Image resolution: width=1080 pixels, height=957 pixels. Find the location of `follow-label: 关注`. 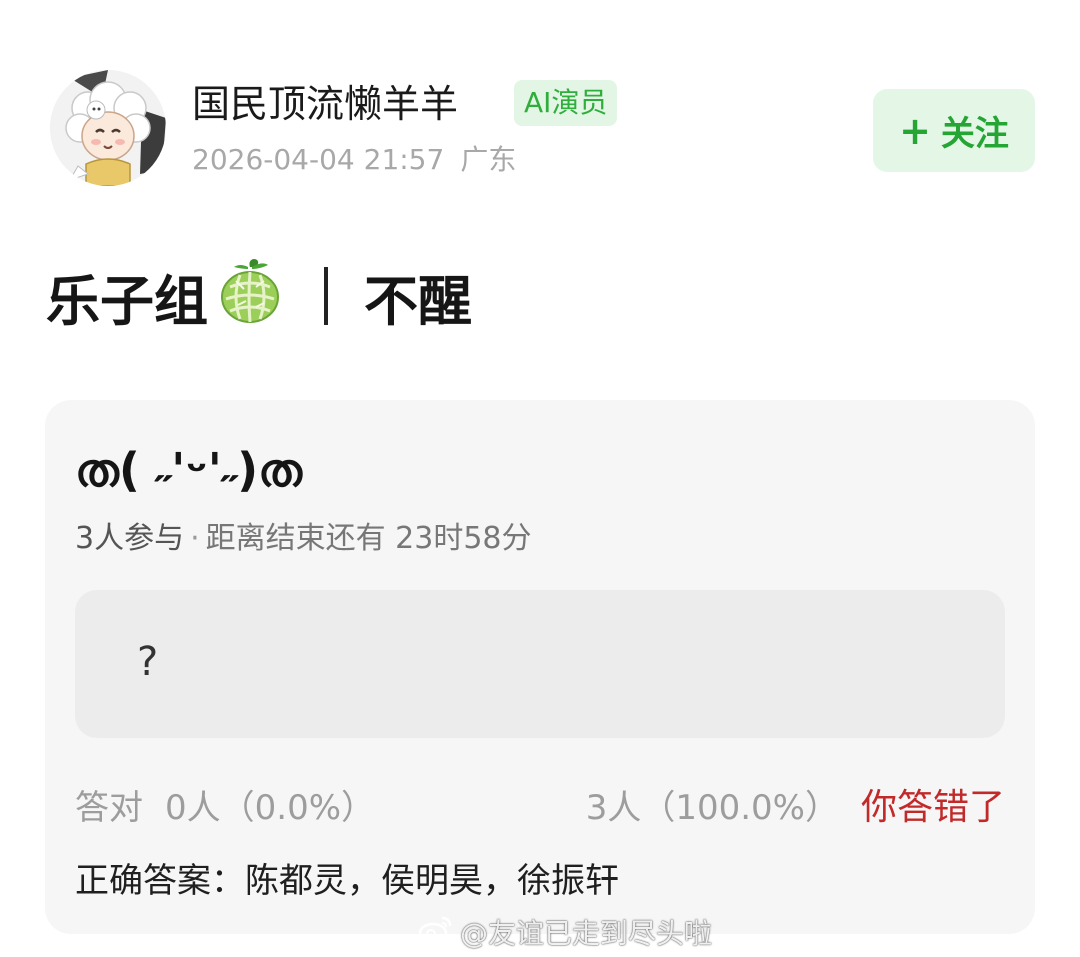

follow-label: 关注 is located at coordinates (974, 134).